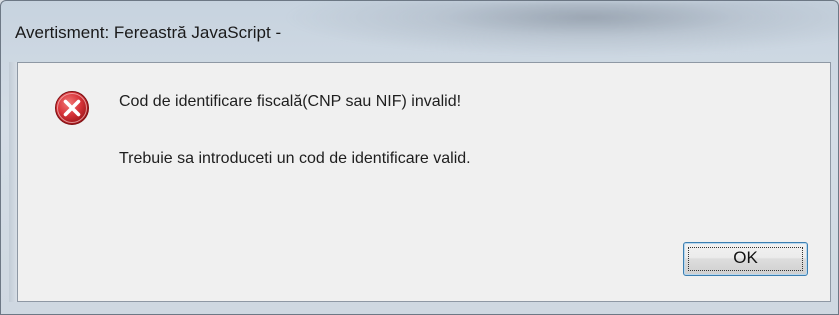 This screenshot has width=839, height=315. I want to click on error-icon, so click(72, 108).